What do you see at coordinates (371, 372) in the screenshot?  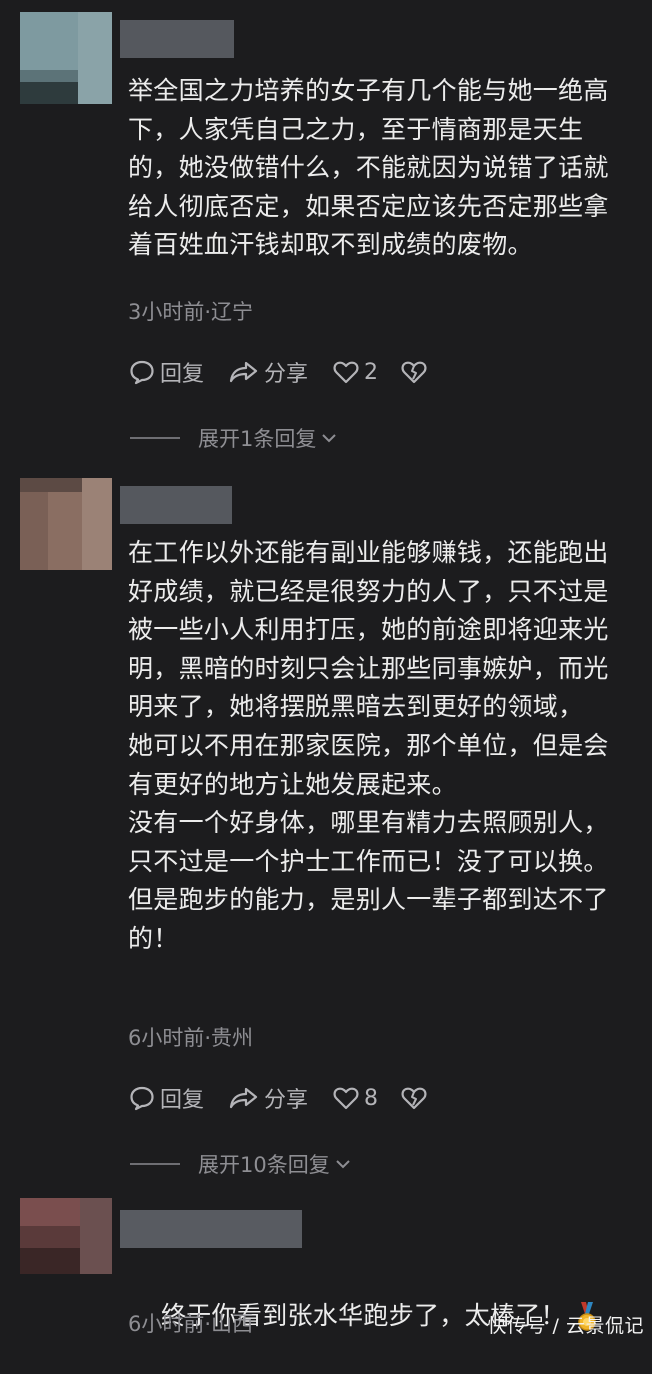 I see `like-count: 2` at bounding box center [371, 372].